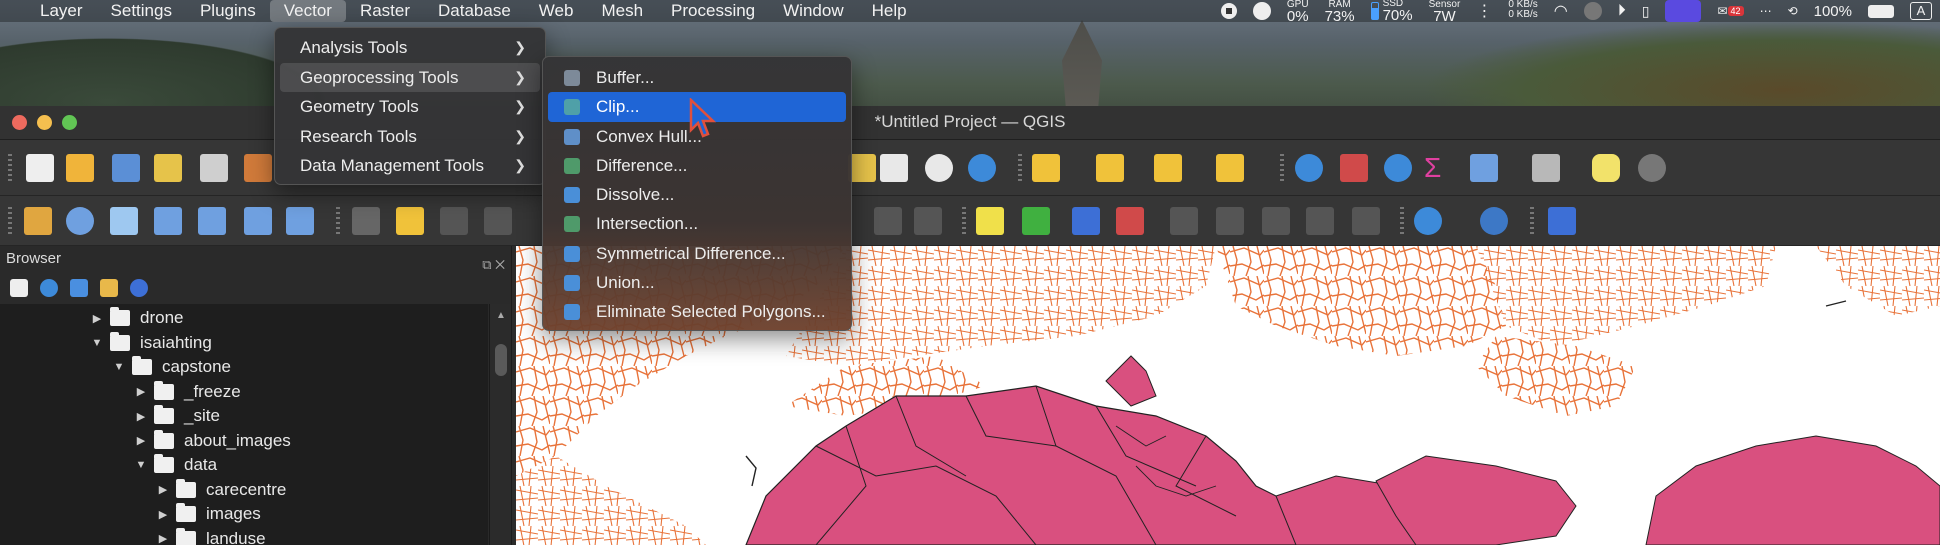 The width and height of the screenshot is (1940, 545). What do you see at coordinates (1494, 221) in the screenshot?
I see `python-console-icon` at bounding box center [1494, 221].